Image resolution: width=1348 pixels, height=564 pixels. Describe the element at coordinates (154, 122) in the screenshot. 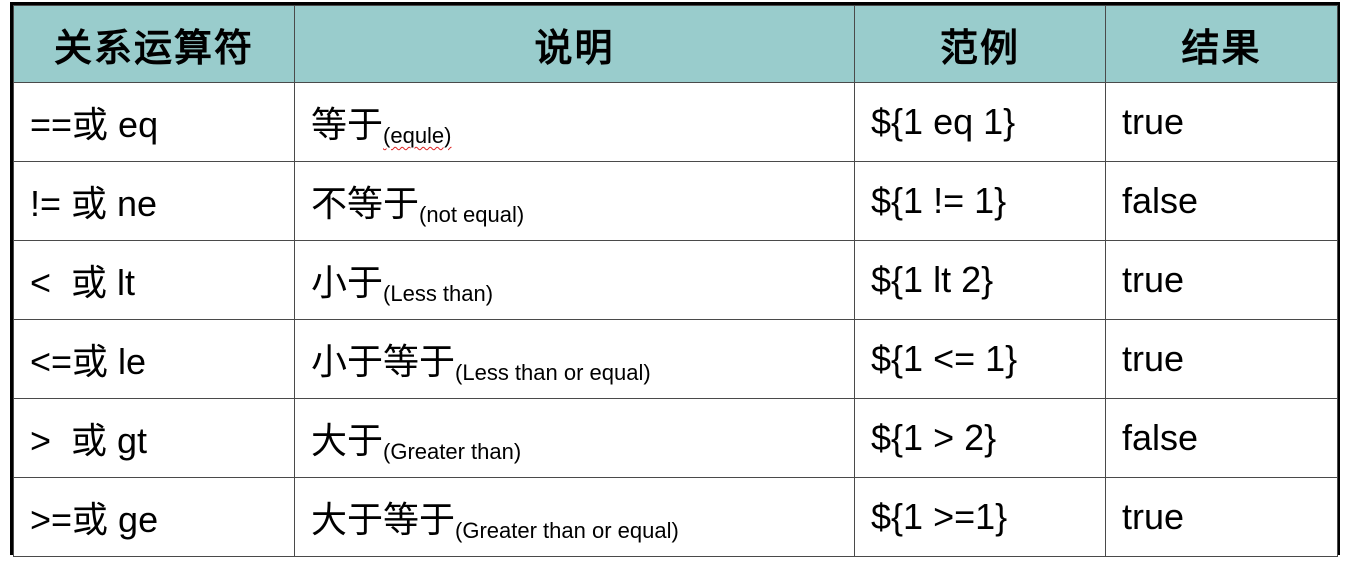

I see `operator-cell: ==或 eq` at that location.